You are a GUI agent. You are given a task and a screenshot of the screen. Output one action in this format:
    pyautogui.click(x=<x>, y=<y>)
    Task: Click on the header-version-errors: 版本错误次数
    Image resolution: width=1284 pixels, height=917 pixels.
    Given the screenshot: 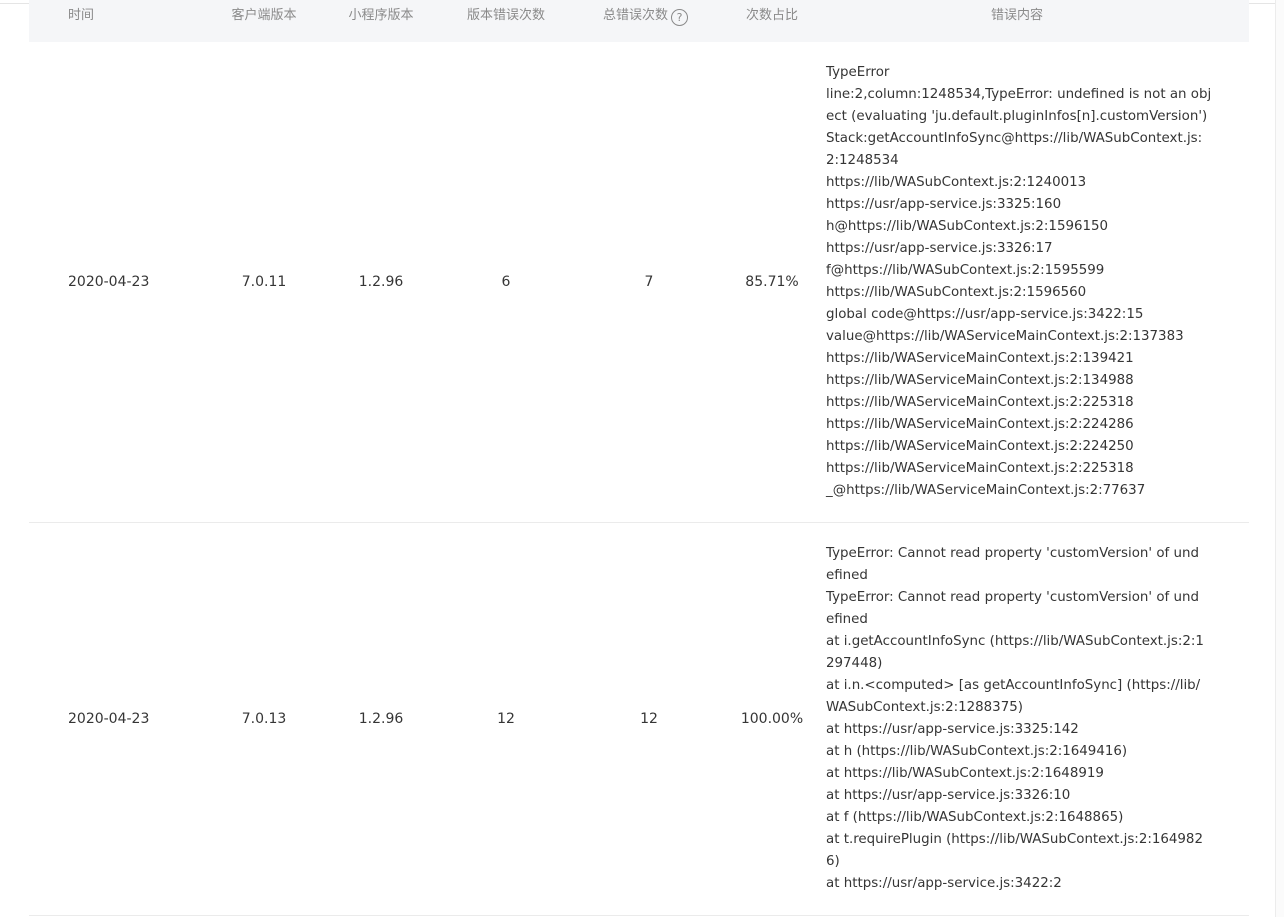 What is the action you would take?
    pyautogui.click(x=506, y=15)
    